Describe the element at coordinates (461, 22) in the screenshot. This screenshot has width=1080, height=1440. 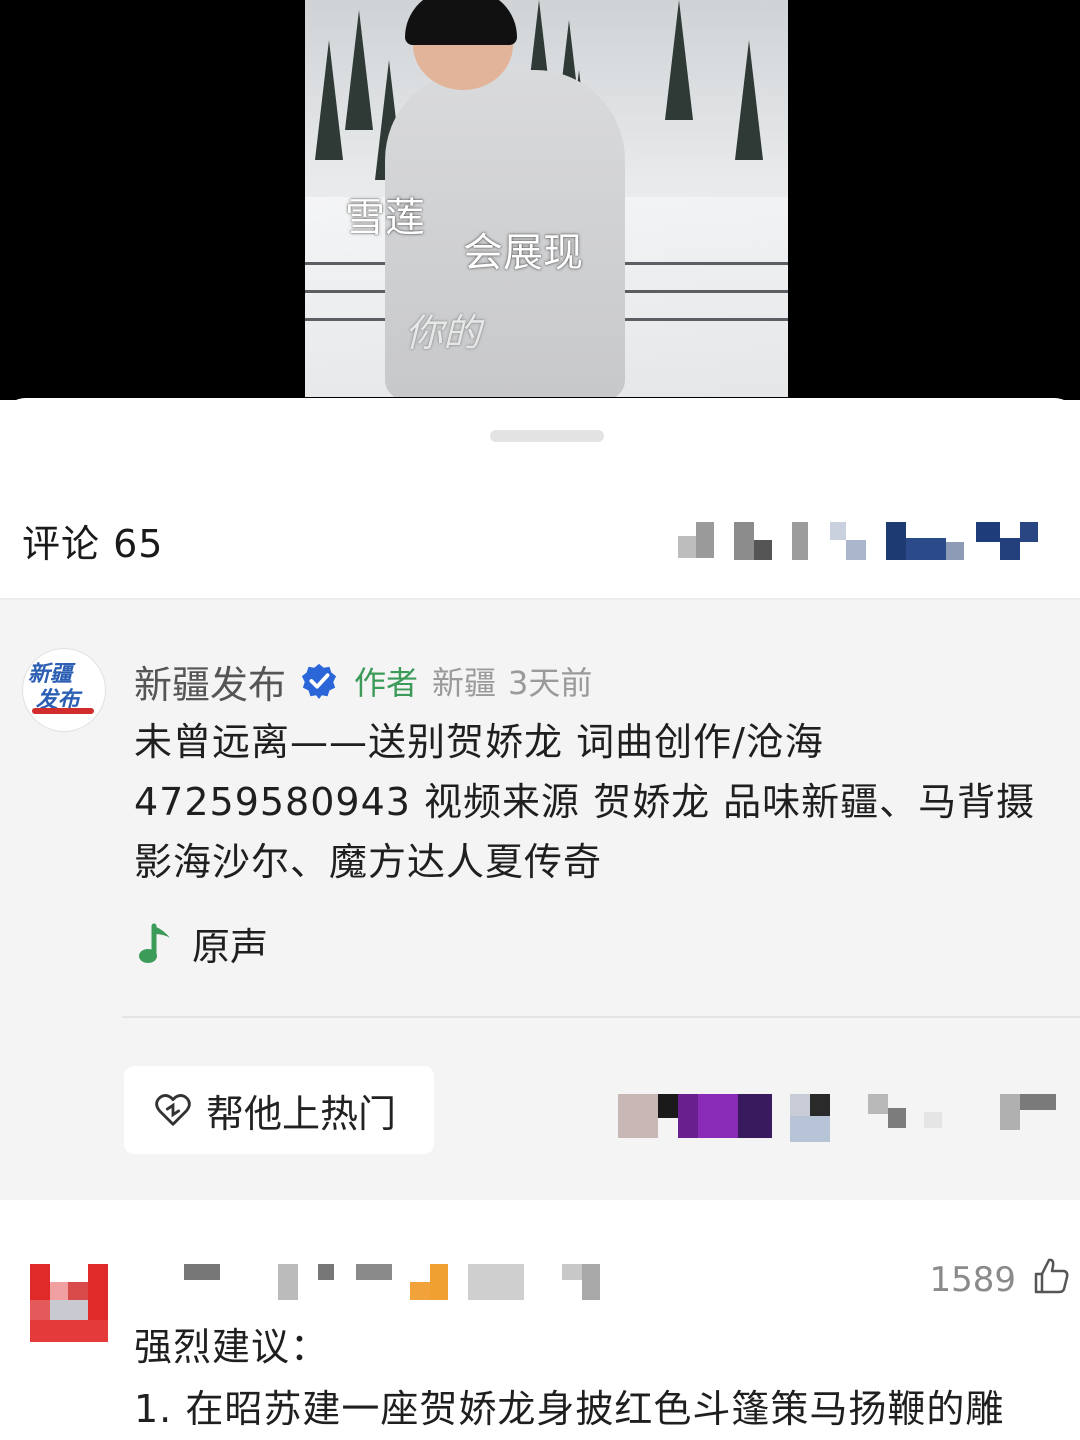
I see `person-hair` at that location.